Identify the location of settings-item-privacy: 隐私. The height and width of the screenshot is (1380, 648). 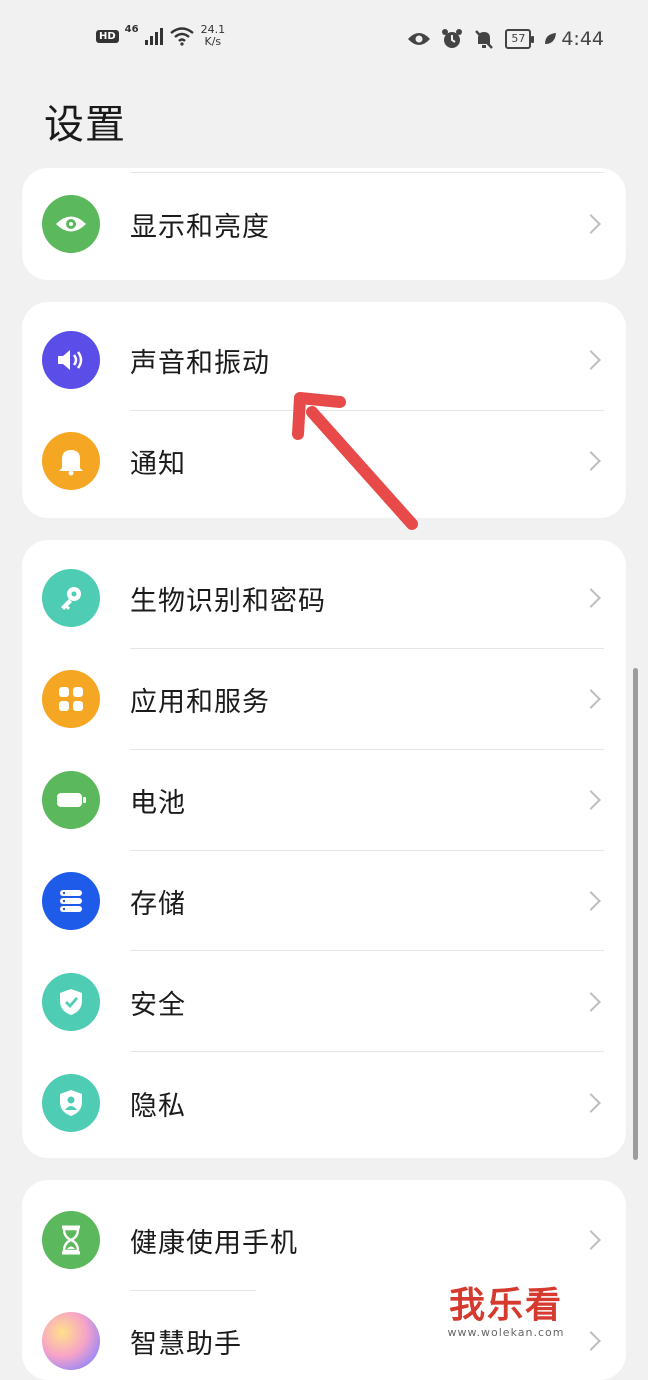
(324, 1103).